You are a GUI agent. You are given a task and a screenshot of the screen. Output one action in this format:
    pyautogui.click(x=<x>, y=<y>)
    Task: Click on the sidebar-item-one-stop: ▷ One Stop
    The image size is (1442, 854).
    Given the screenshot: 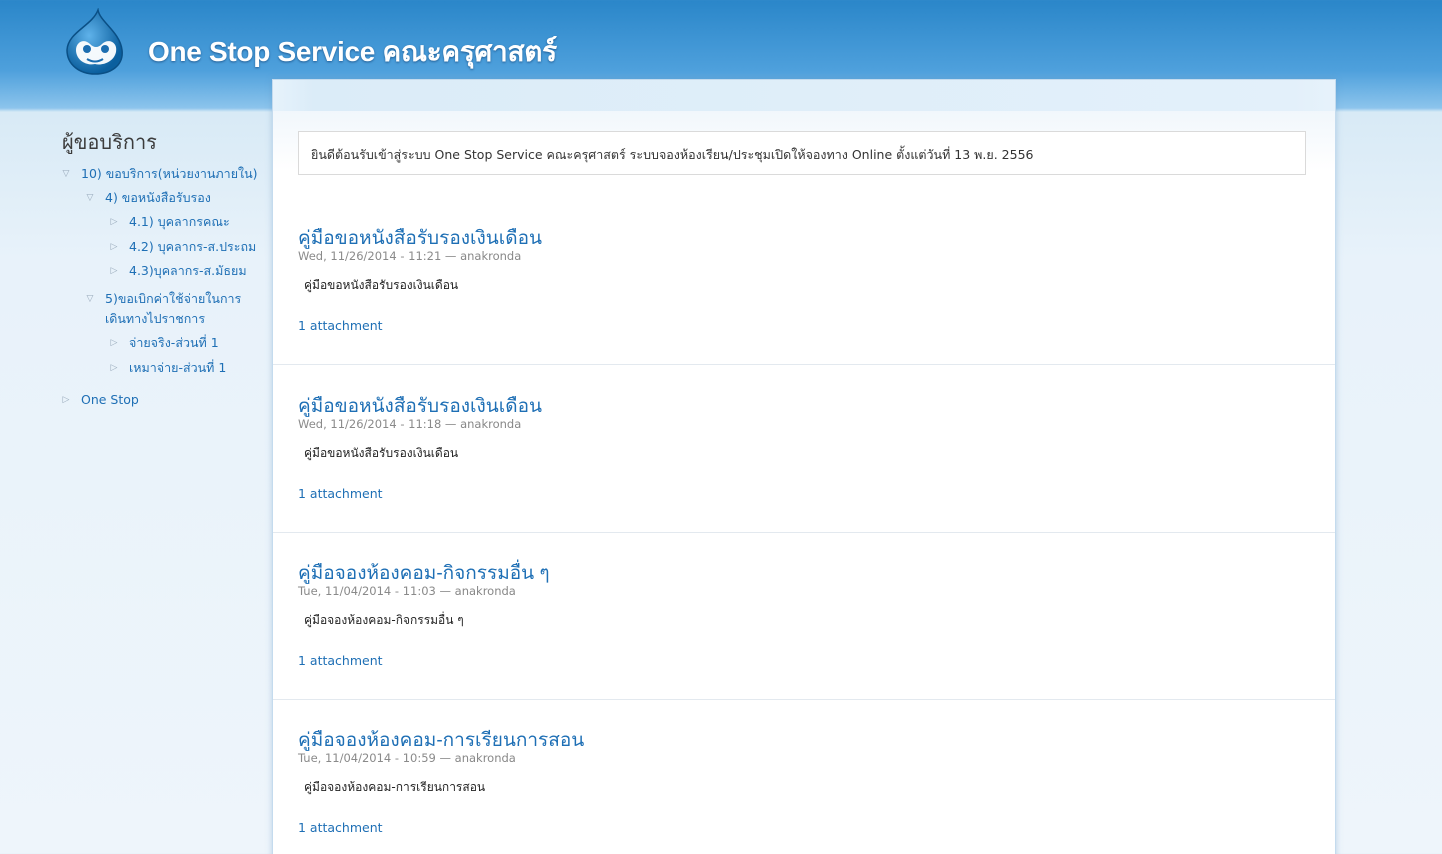 What is the action you would take?
    pyautogui.click(x=162, y=402)
    